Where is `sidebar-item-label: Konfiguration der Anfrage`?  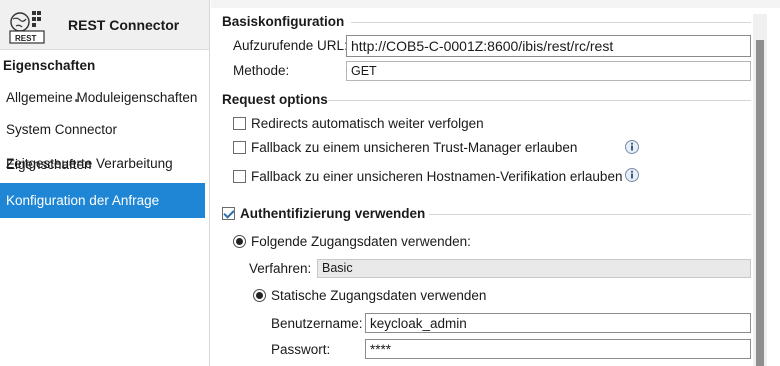 sidebar-item-label: Konfiguration der Anfrage is located at coordinates (83, 200).